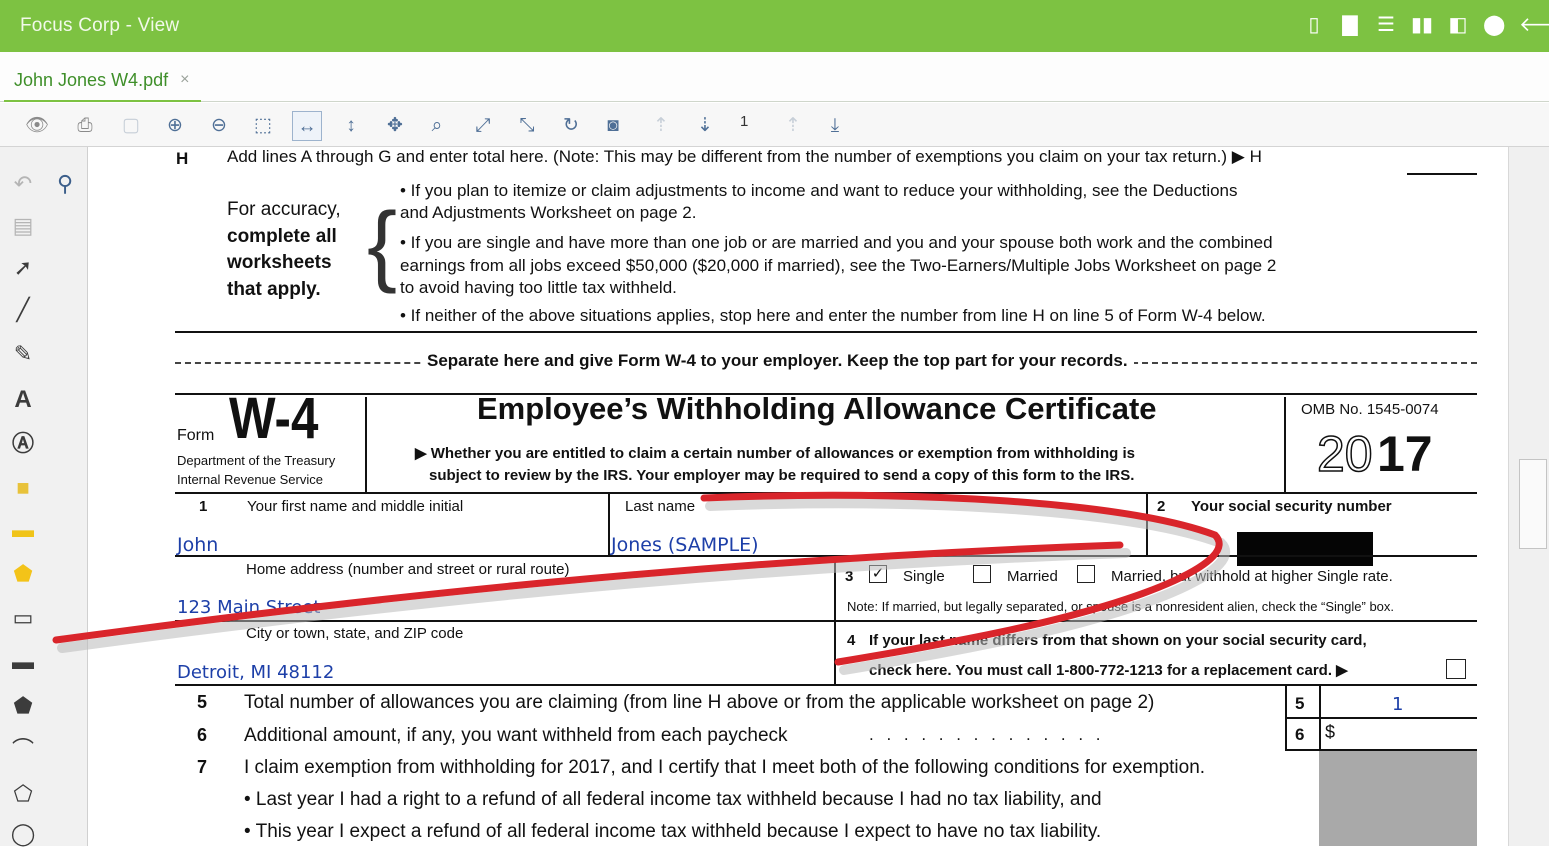  Describe the element at coordinates (23, 310) in the screenshot. I see `line-icon: ╱` at that location.